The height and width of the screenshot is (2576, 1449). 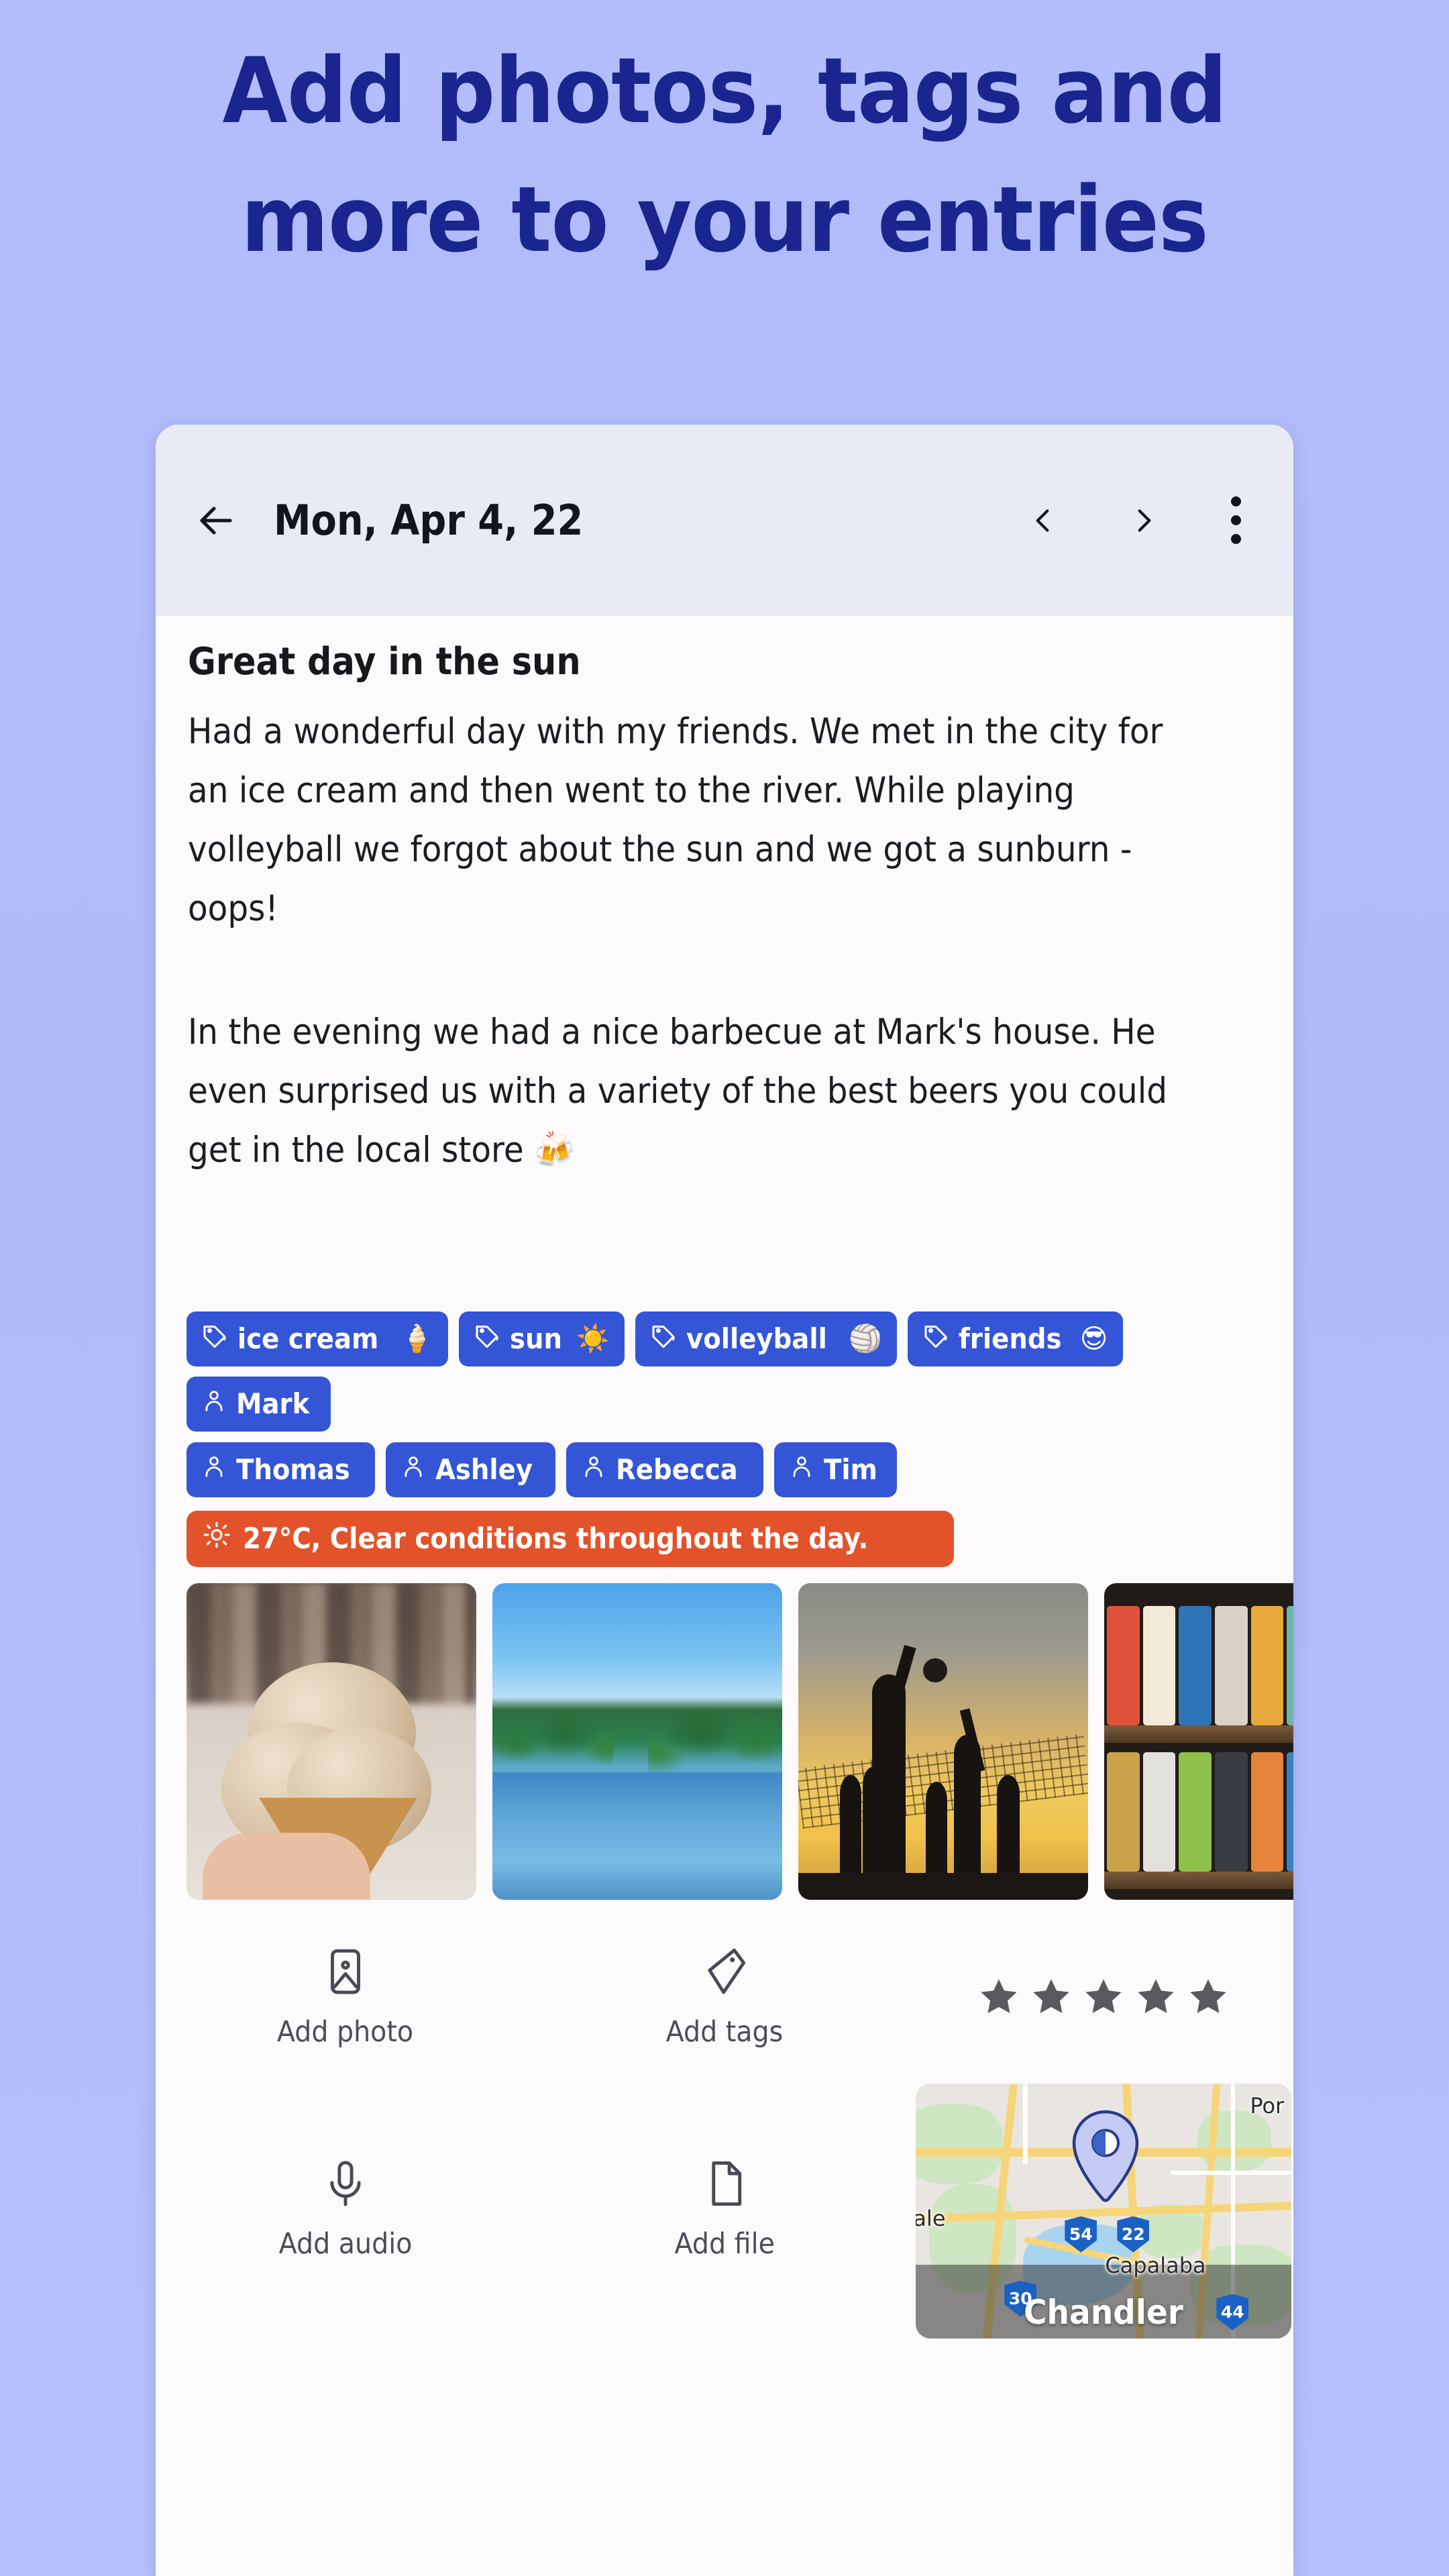 What do you see at coordinates (637, 1741) in the screenshot?
I see `photo-river` at bounding box center [637, 1741].